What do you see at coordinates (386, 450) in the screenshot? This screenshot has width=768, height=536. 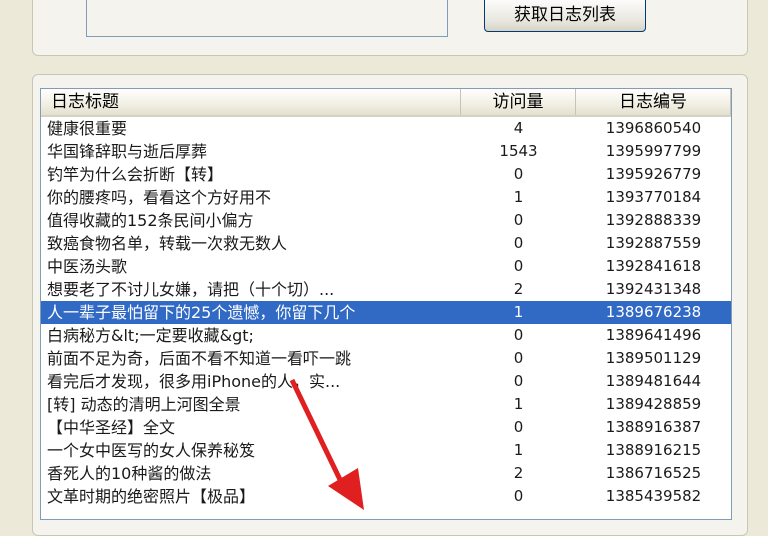 I see `list-item: 一个女中医写的女人保养秘笈 1 1388916215` at bounding box center [386, 450].